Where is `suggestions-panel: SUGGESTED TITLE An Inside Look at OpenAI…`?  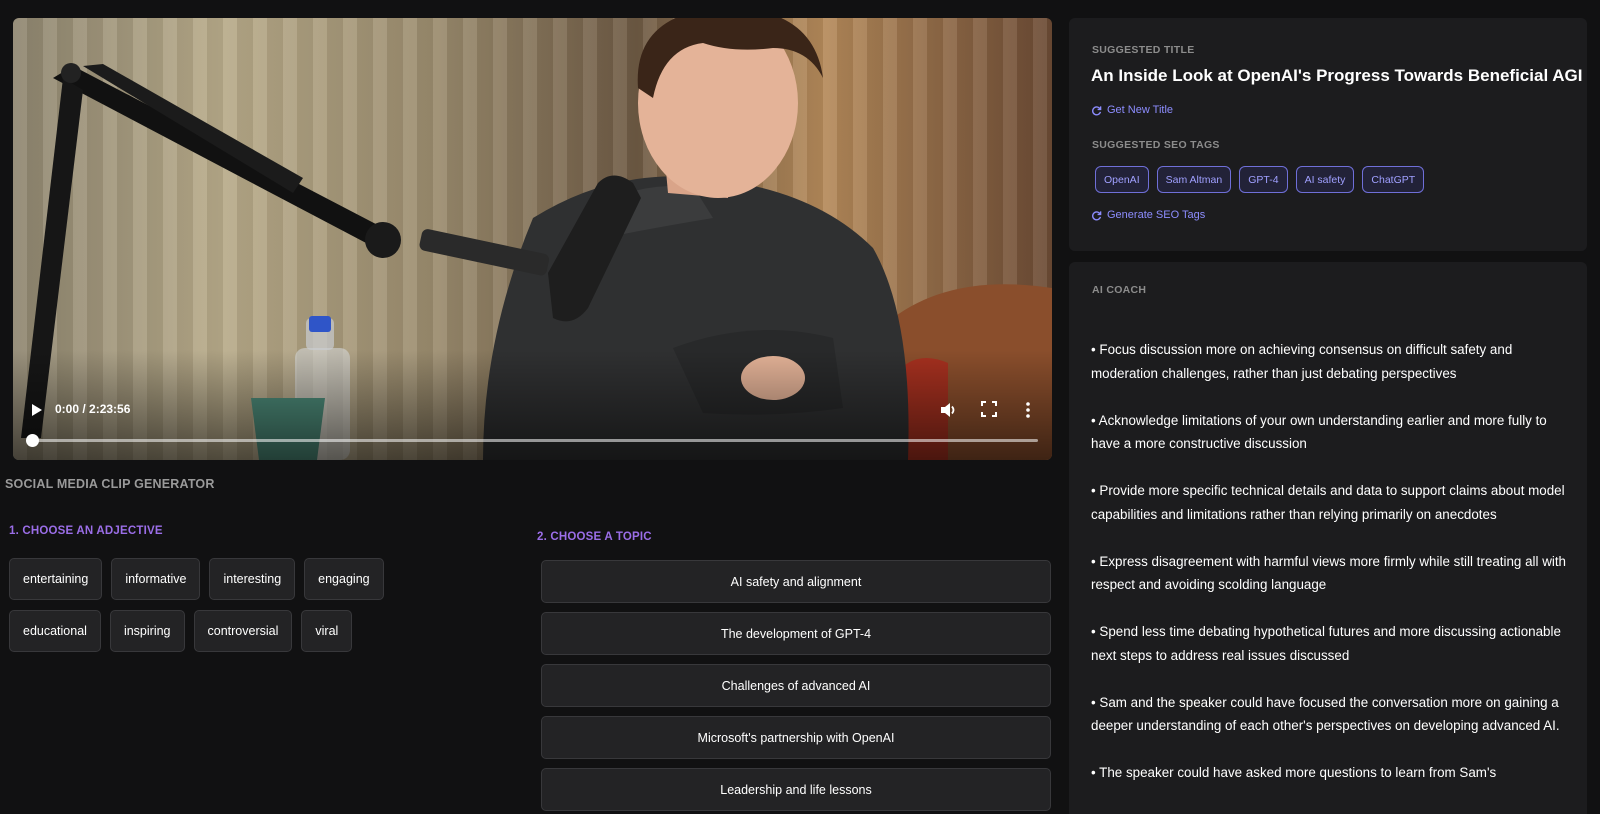
suggestions-panel: SUGGESTED TITLE An Inside Look at OpenAI… is located at coordinates (1328, 134).